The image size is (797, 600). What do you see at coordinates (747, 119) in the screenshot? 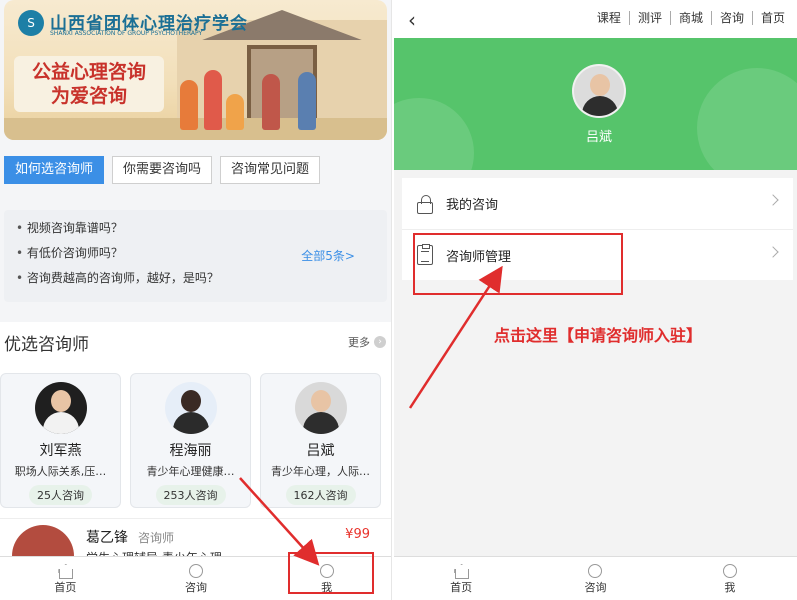
I see `decor-circle` at bounding box center [747, 119].